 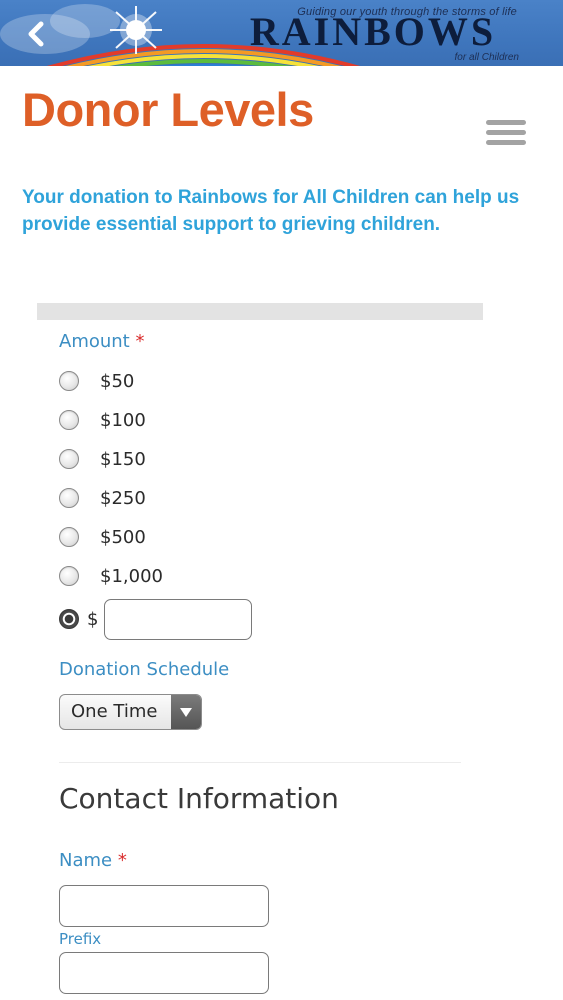 I want to click on dropdown-arrow, so click(x=186, y=712).